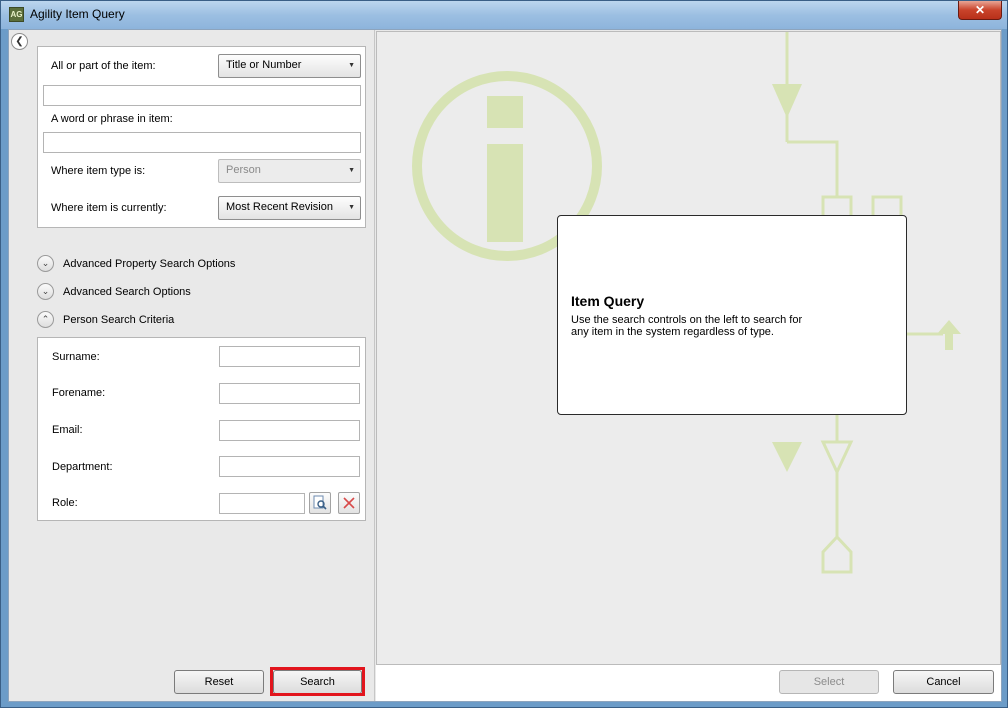  Describe the element at coordinates (289, 356) in the screenshot. I see `surname-field` at that location.